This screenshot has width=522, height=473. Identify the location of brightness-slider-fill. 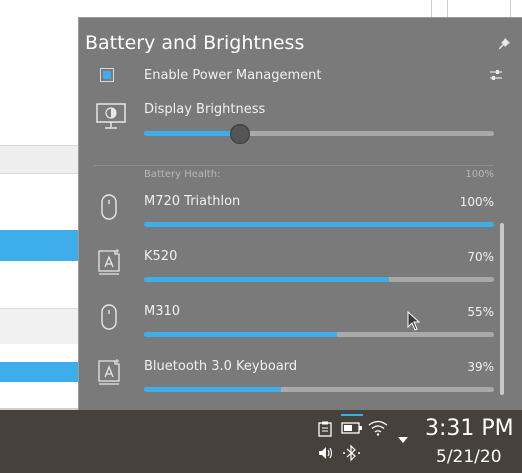
(191, 133).